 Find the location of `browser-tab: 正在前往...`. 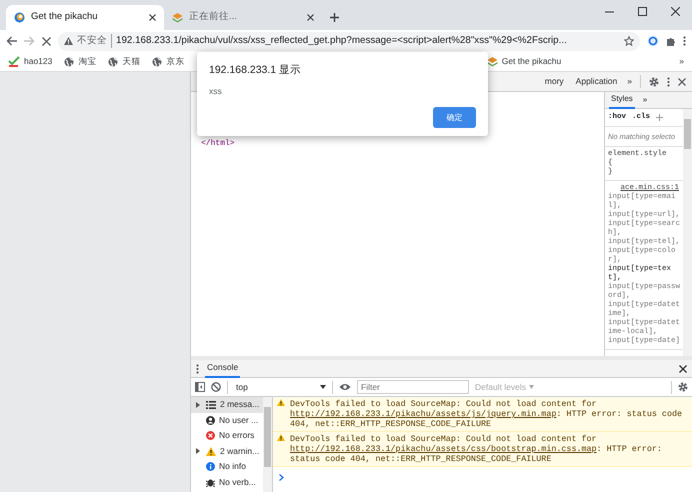

browser-tab: 正在前往... is located at coordinates (243, 17).